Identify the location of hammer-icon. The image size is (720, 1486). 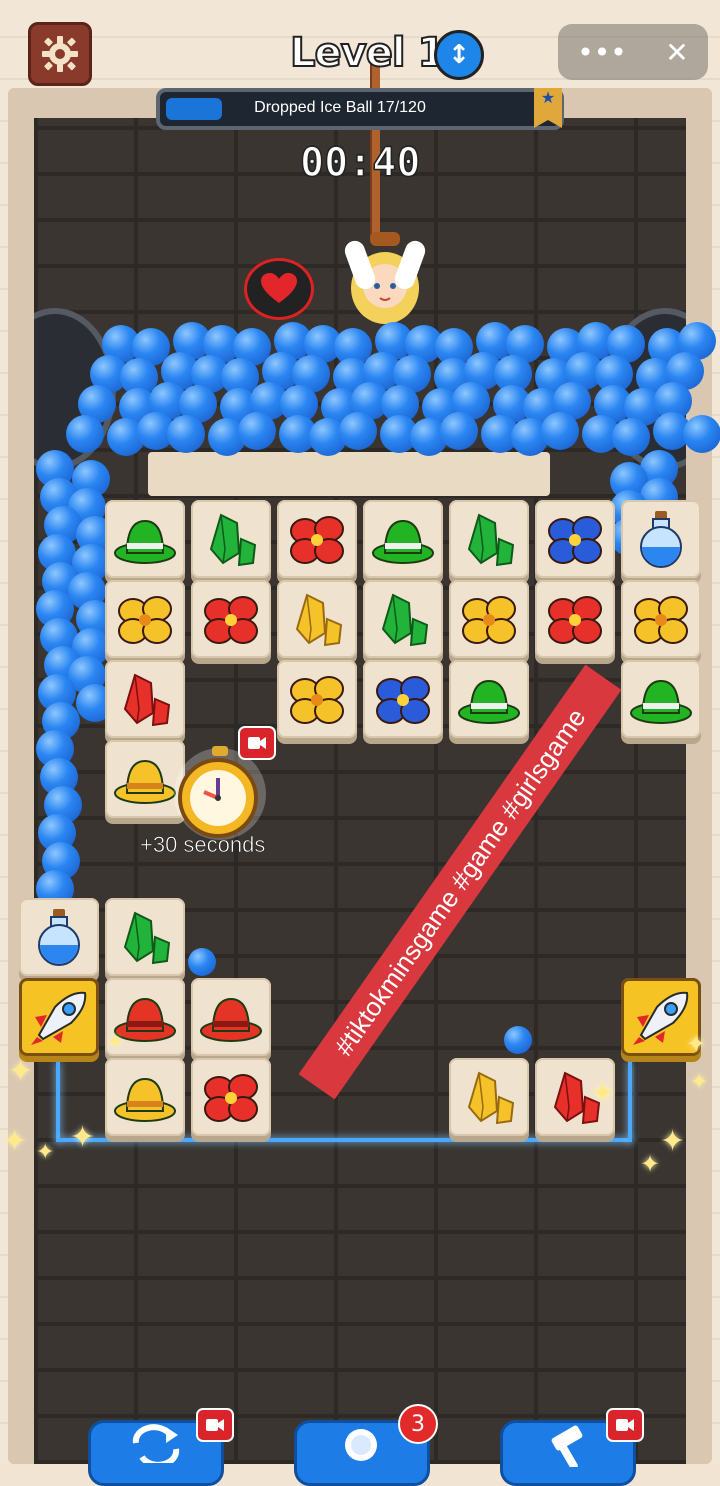
(567, 1446).